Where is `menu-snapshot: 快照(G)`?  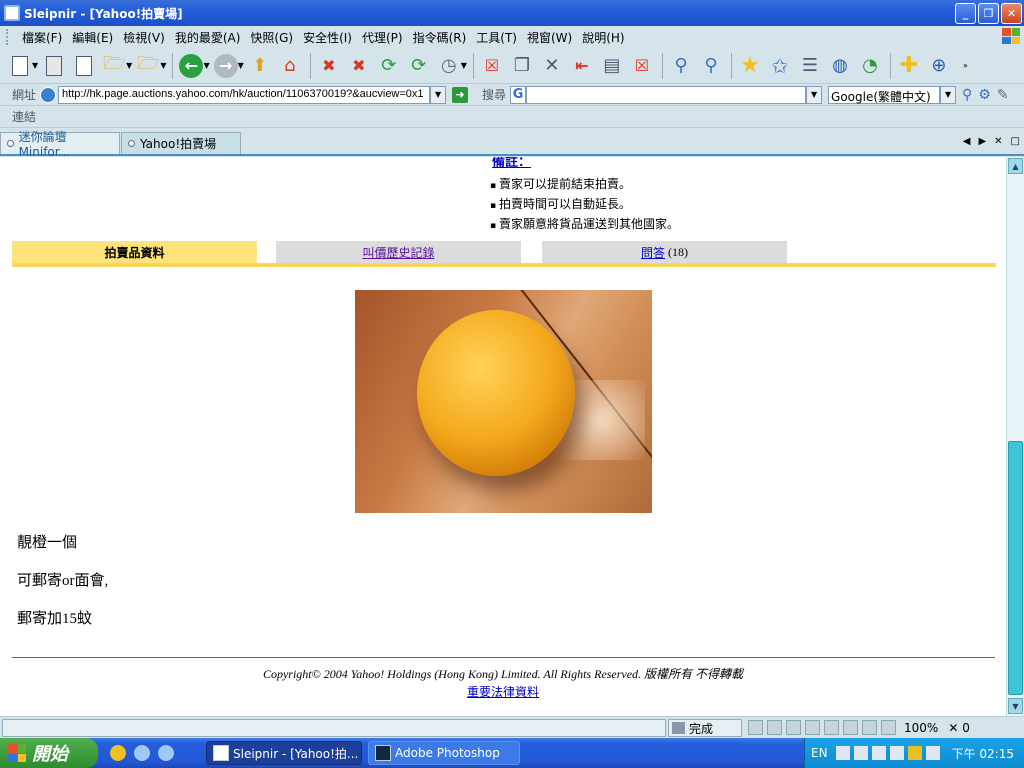
menu-snapshot: 快照(G) is located at coordinates (271, 37).